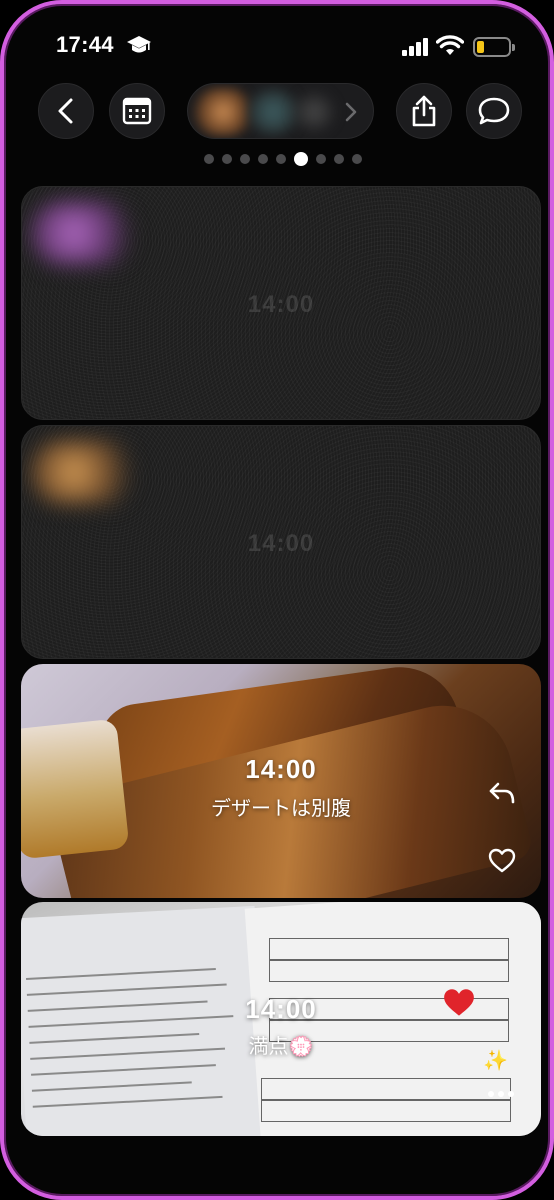 Image resolution: width=554 pixels, height=1200 pixels. I want to click on like-button, so click(502, 861).